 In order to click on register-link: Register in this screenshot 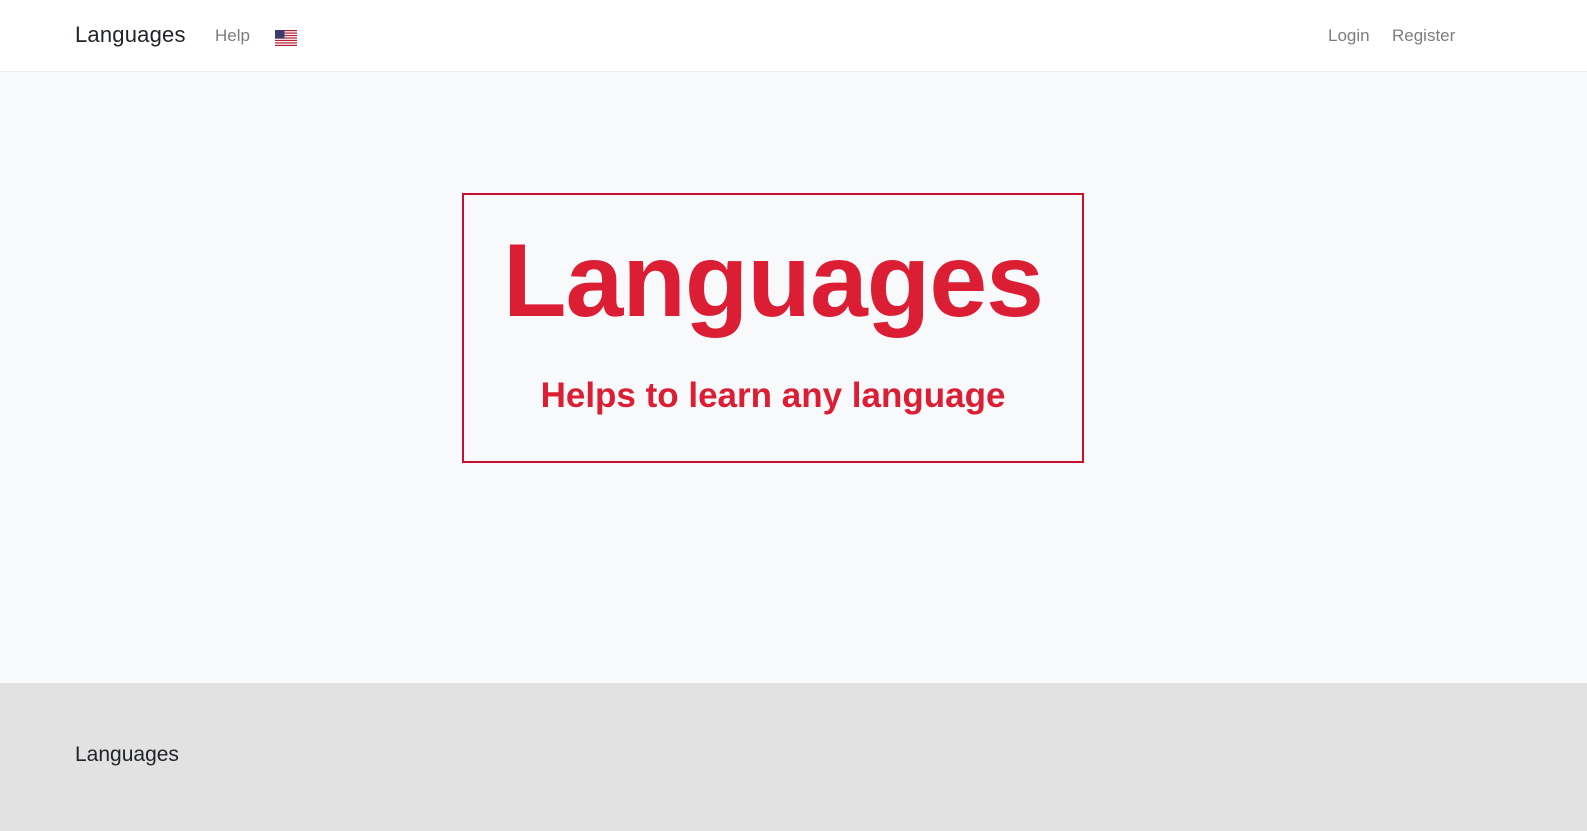, I will do `click(1423, 36)`.